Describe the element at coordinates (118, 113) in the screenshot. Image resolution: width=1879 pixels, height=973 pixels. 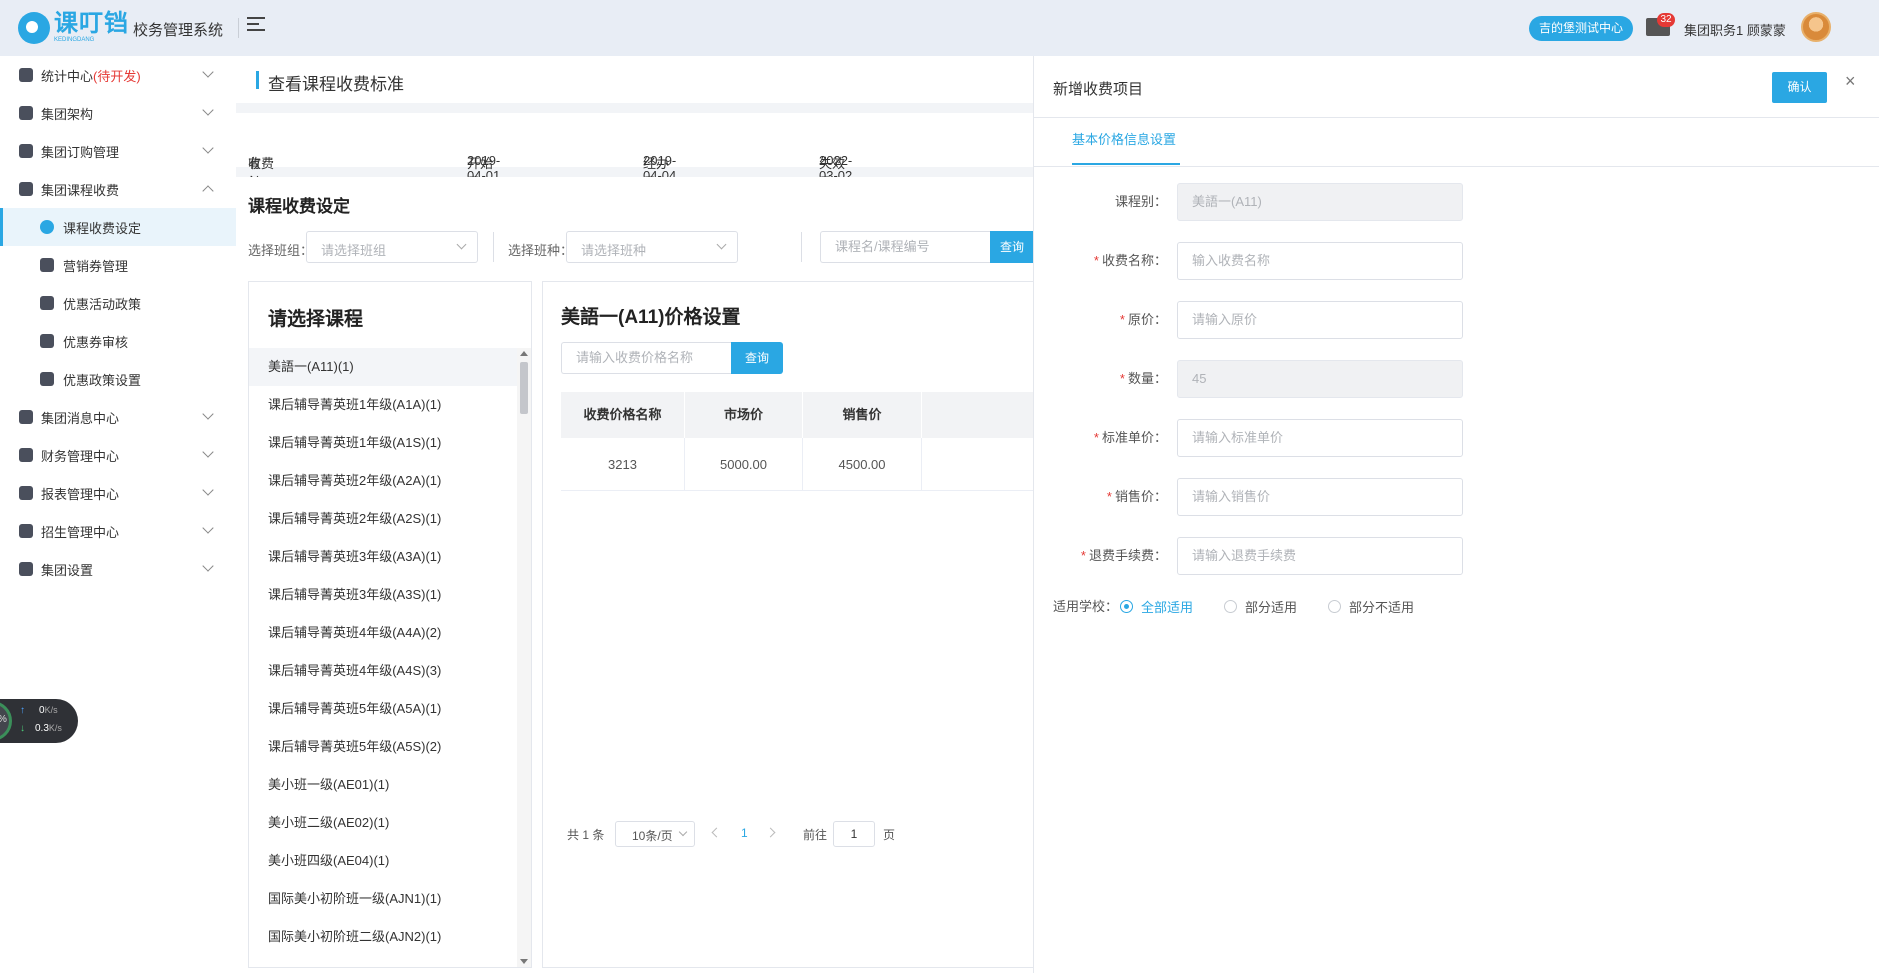
I see `sidebar-item-group-structure: 集团架构` at that location.